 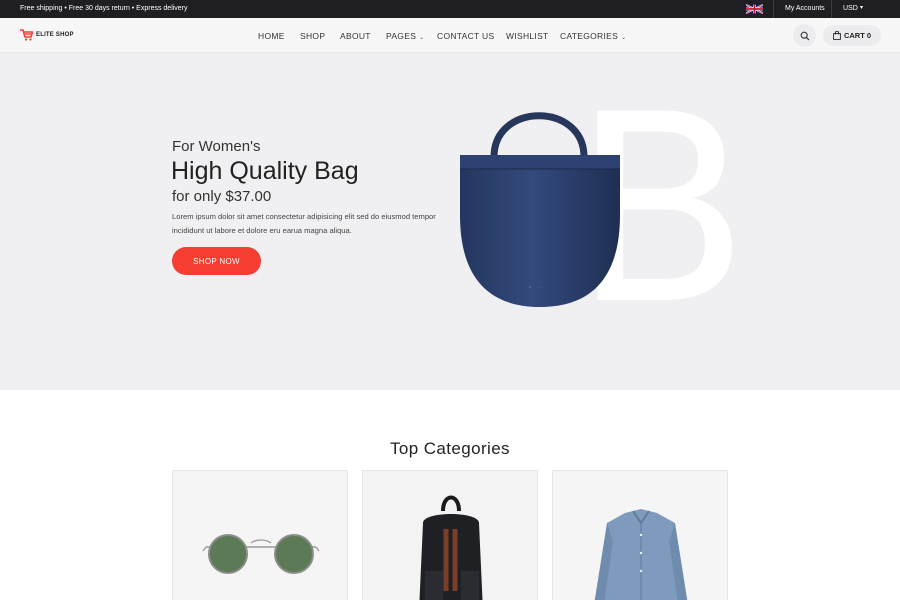 I want to click on nav-home: HOME, so click(x=271, y=36).